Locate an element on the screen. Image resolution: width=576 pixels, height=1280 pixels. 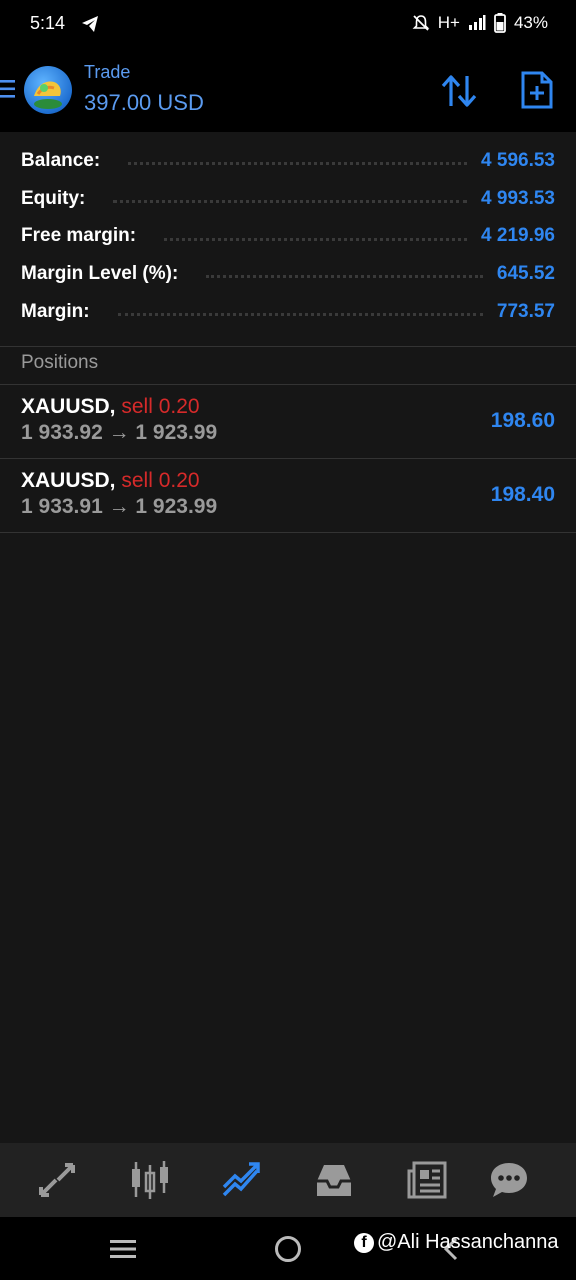
chat-icon is located at coordinates (509, 1180).